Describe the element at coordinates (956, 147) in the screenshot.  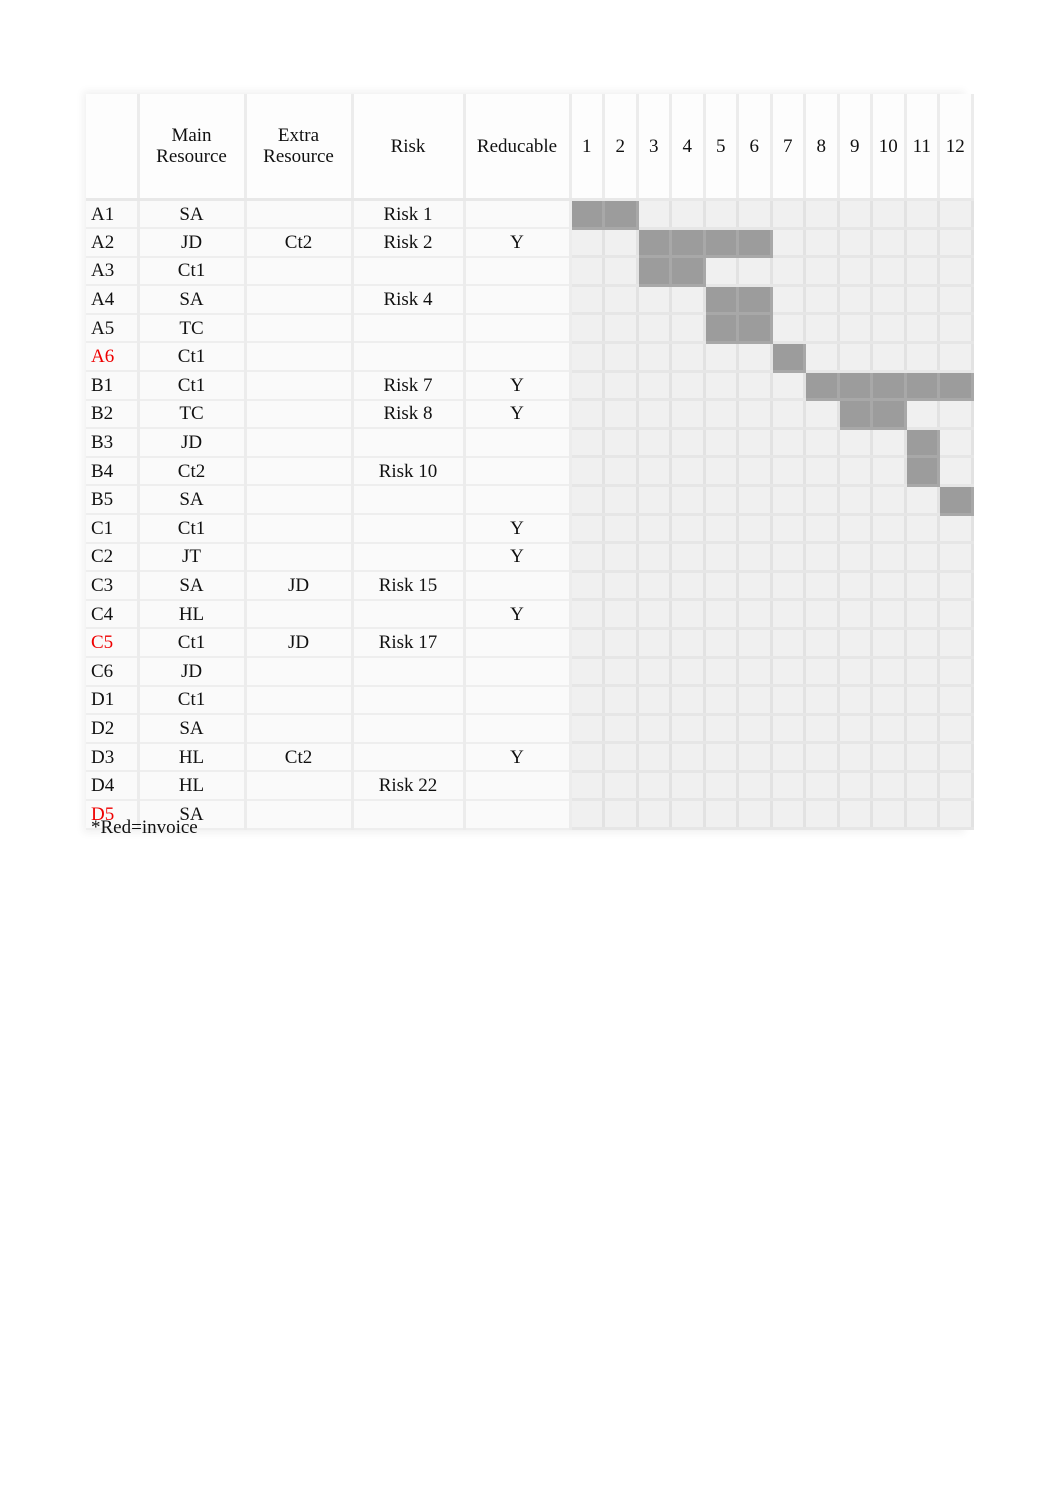
I see `header-week-12: 12` at that location.